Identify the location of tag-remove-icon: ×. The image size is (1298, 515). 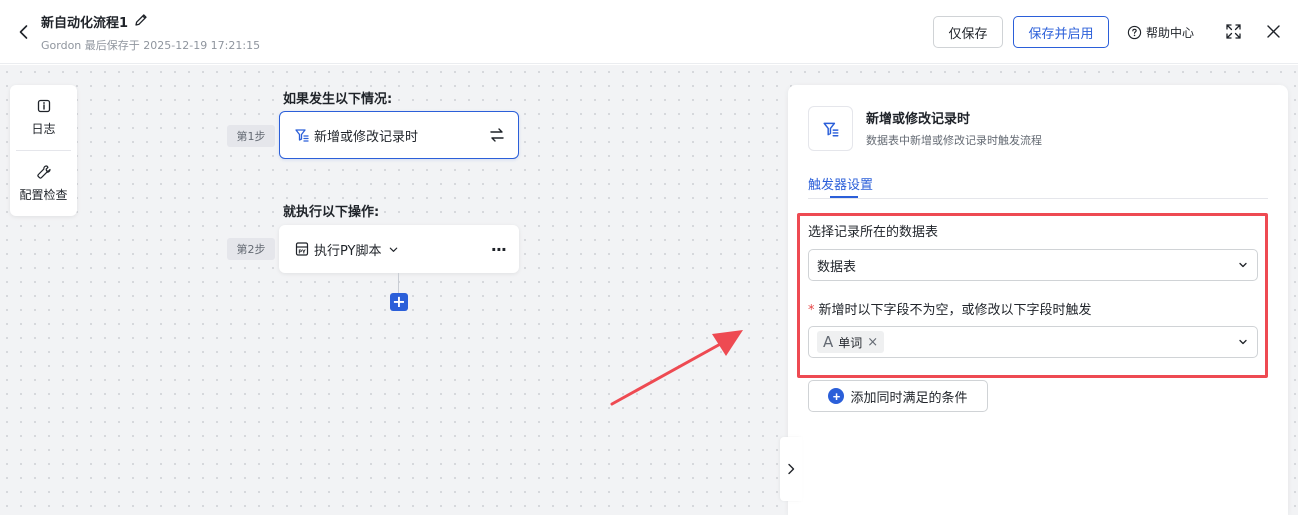
(872, 342).